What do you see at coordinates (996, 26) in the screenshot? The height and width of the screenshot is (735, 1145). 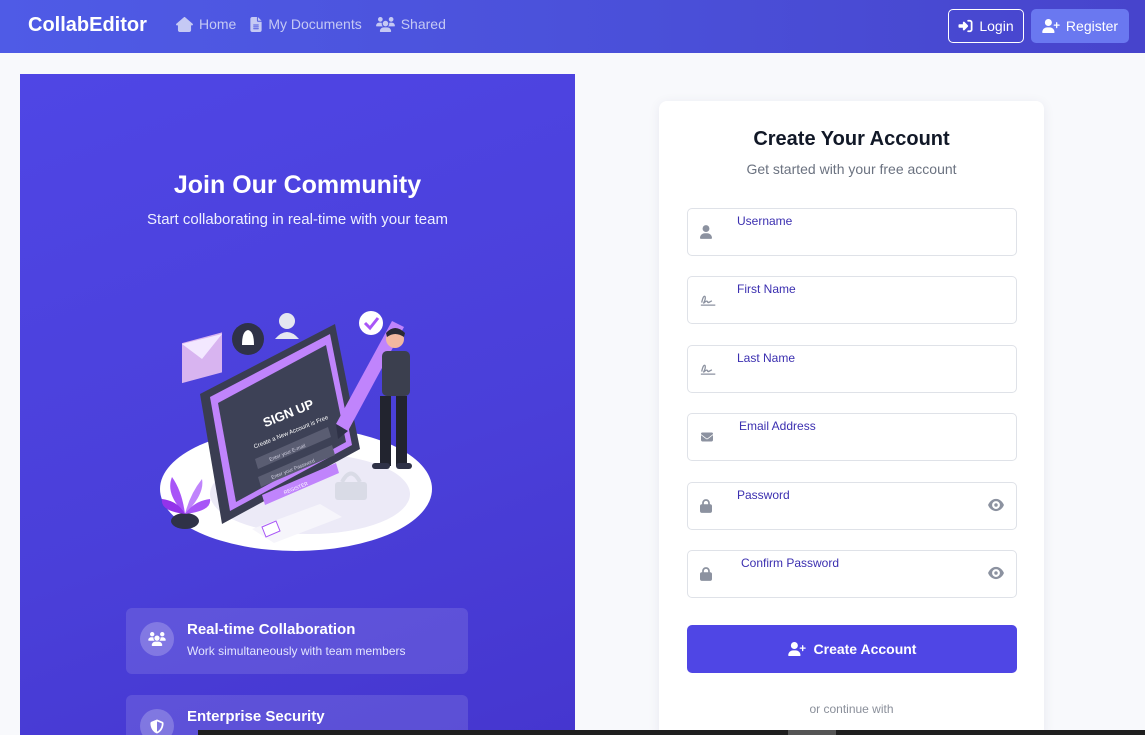 I see `login-label: Login` at bounding box center [996, 26].